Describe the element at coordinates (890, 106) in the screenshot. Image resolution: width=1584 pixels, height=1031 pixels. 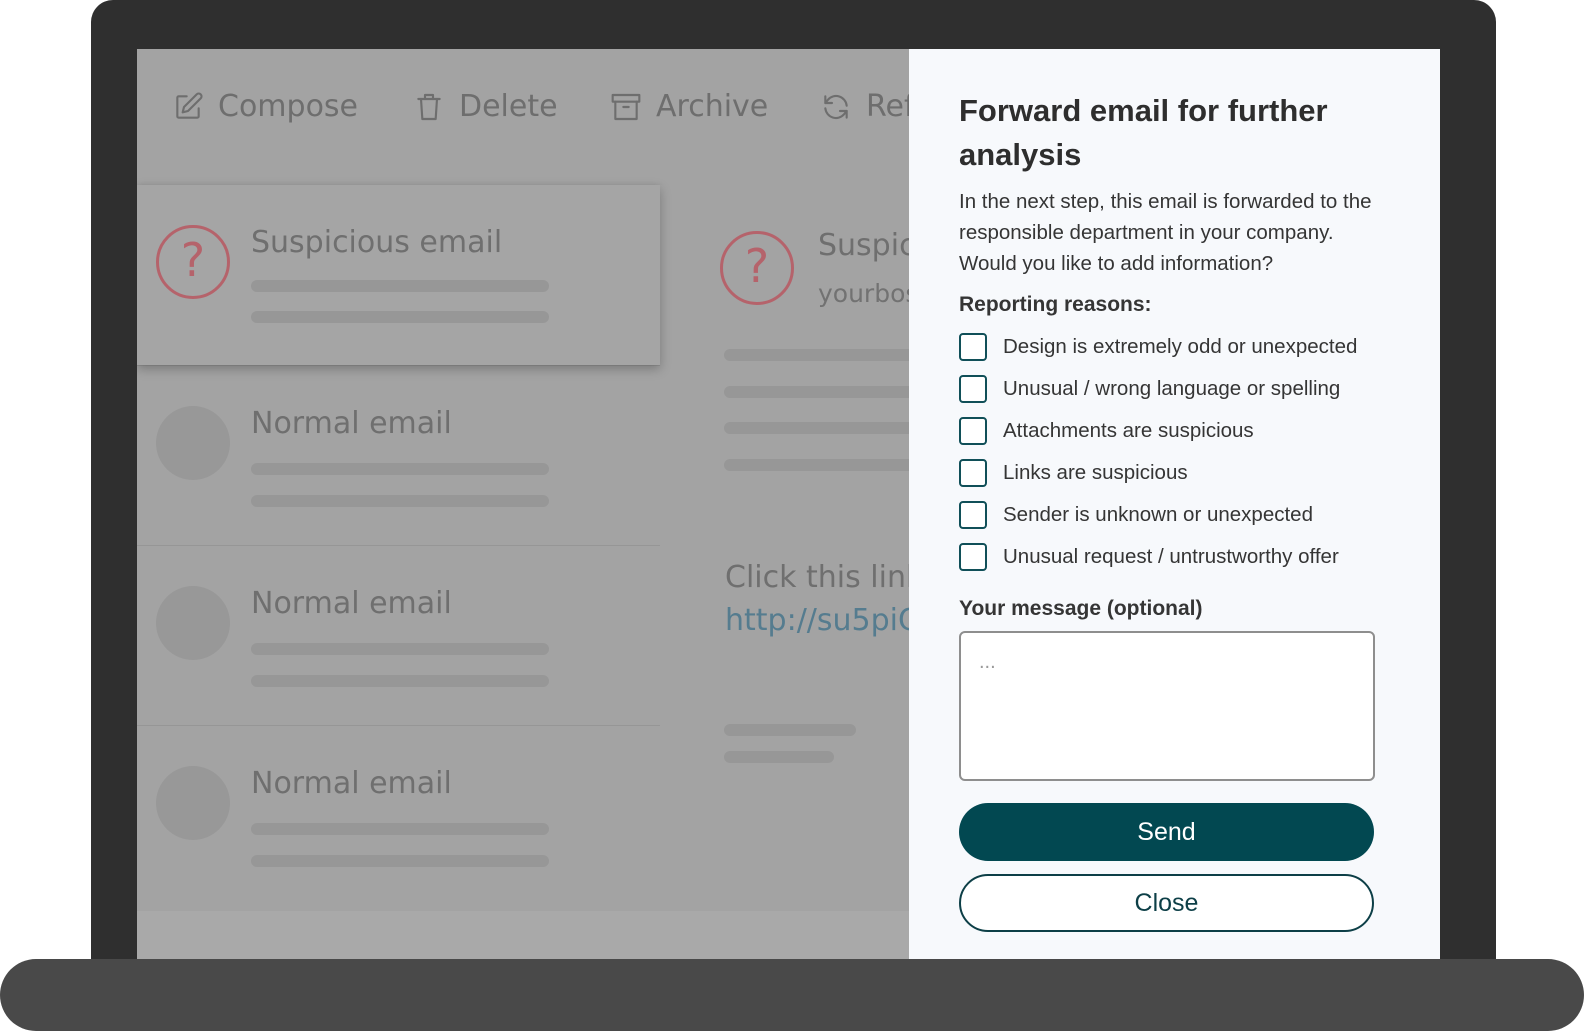
I see `refresh-label: Ref` at that location.